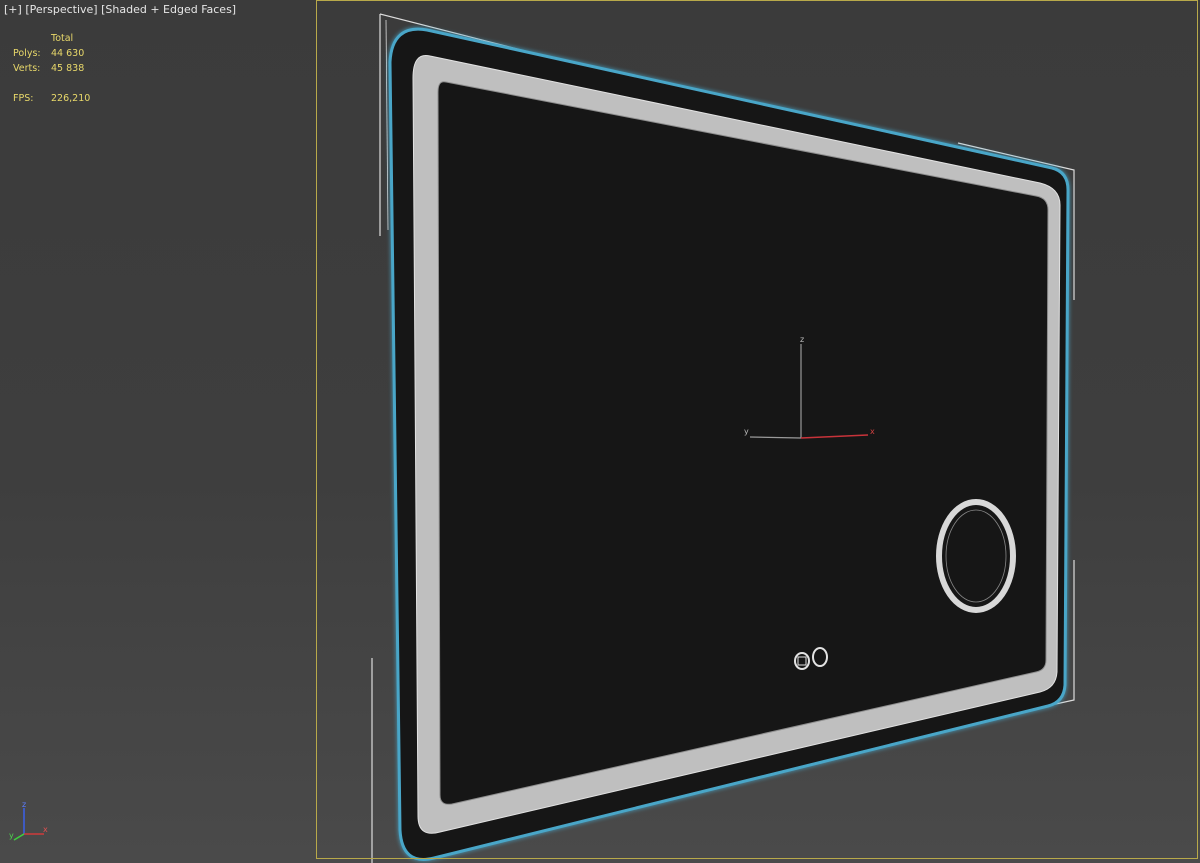  I want to click on tripod-x-label: x, so click(45, 829).